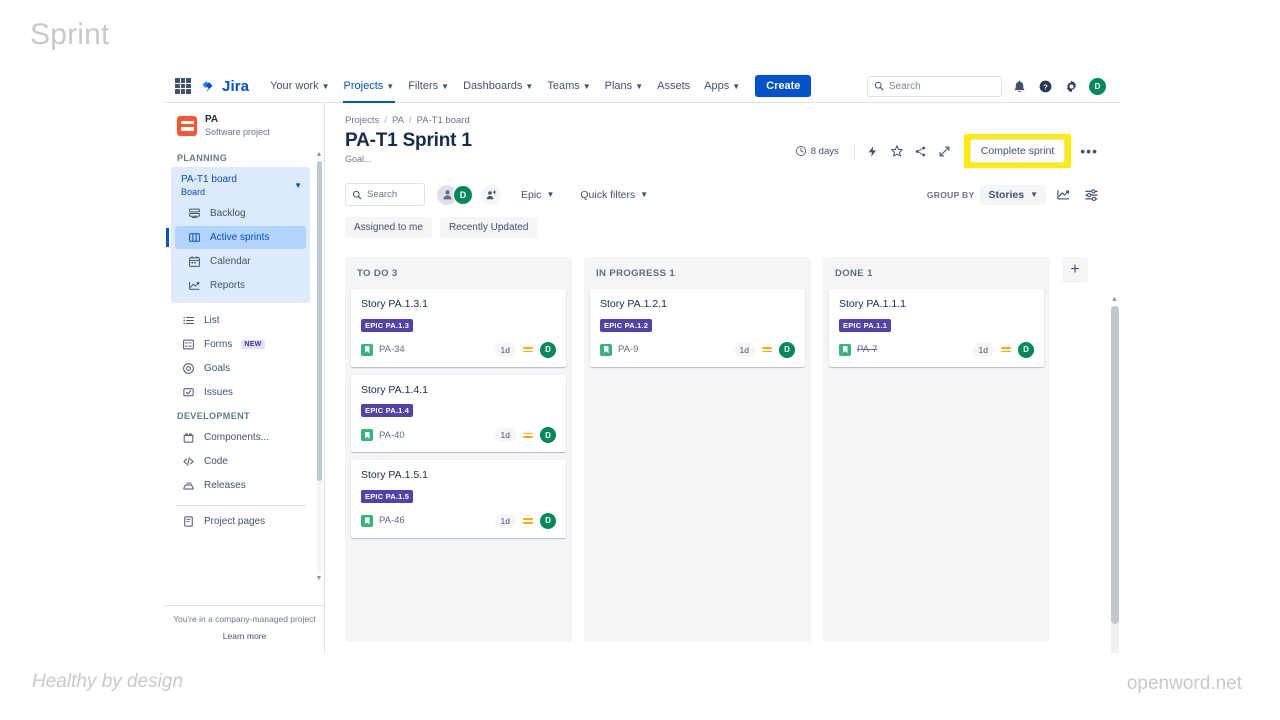 This screenshot has width=1280, height=720. I want to click on nav-item-projects: Projects ▼, so click(369, 86).